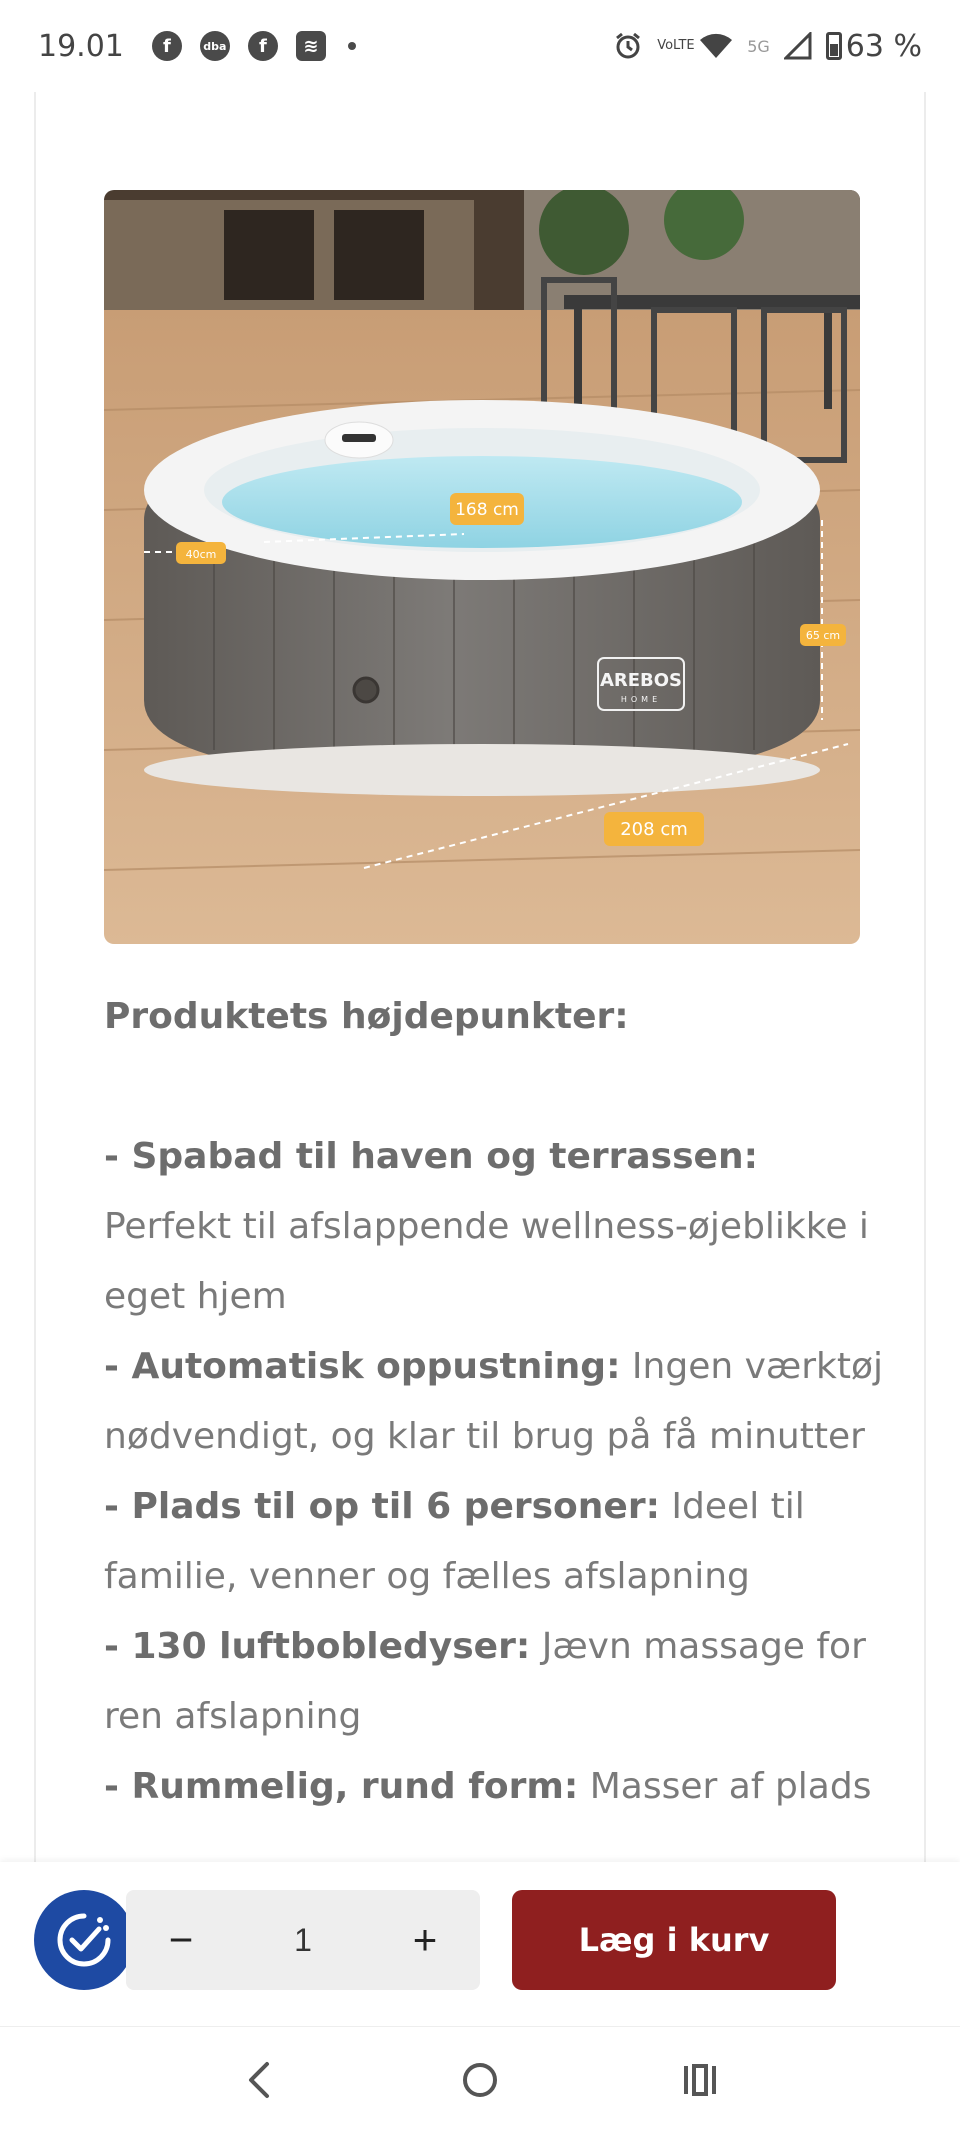  What do you see at coordinates (317, 1646) in the screenshot?
I see `highlight-label: - 130 luftbobledyser:` at bounding box center [317, 1646].